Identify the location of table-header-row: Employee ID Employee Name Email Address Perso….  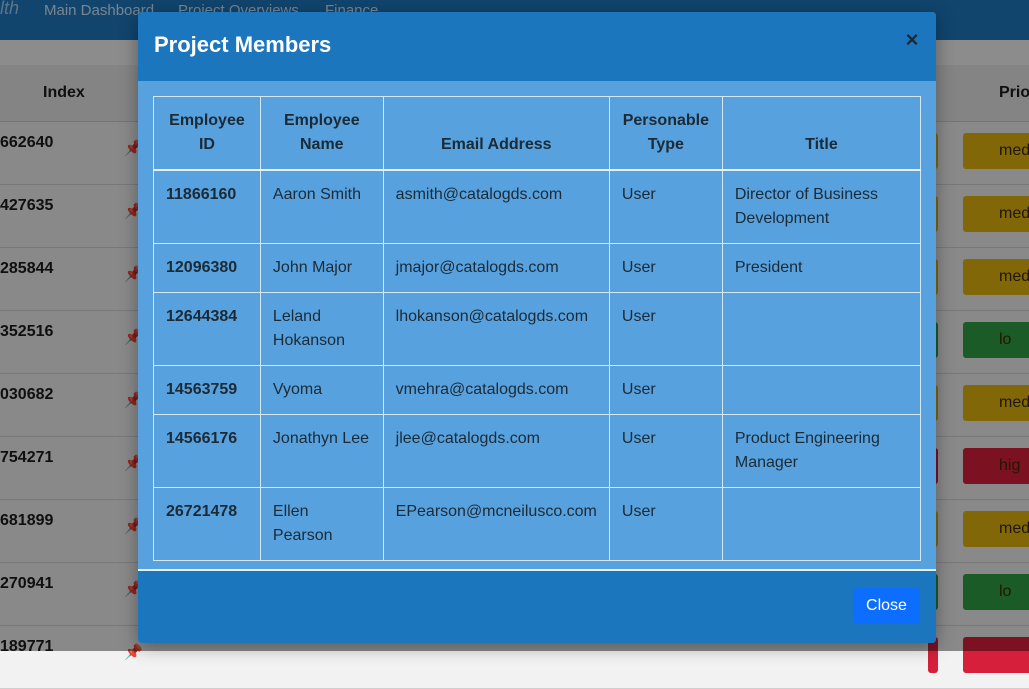
(537, 133).